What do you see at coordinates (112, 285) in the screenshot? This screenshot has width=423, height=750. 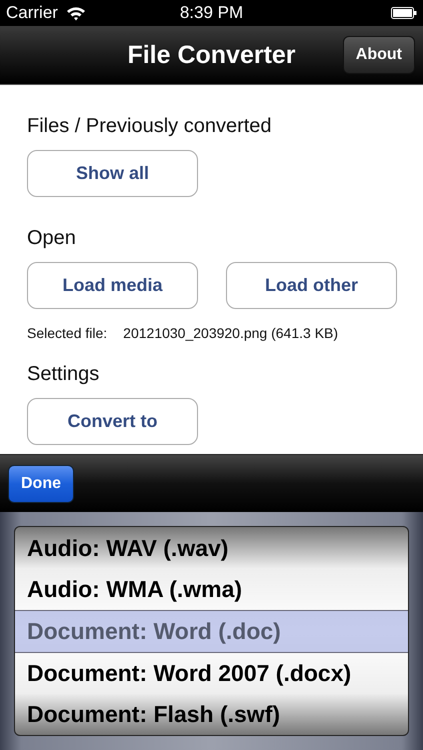 I see `action-button: Load media` at bounding box center [112, 285].